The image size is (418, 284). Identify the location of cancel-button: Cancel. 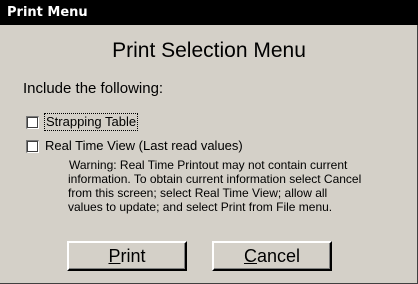
(272, 256).